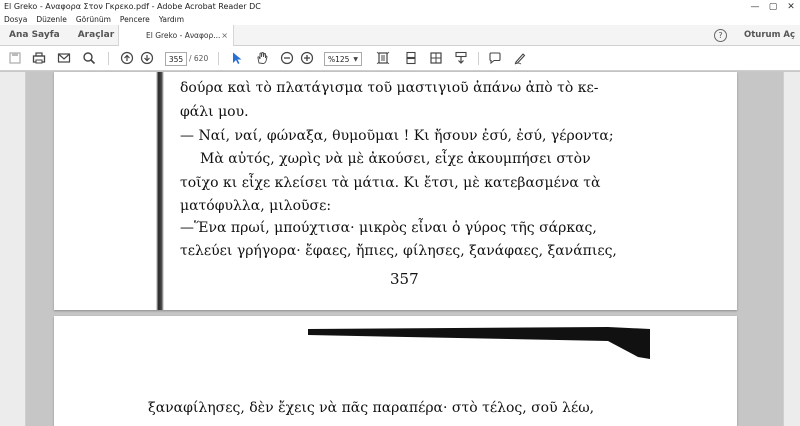 The image size is (800, 426). What do you see at coordinates (256, 206) in the screenshot?
I see `text-line: ματόφυλλα, μιλοῦσε:` at bounding box center [256, 206].